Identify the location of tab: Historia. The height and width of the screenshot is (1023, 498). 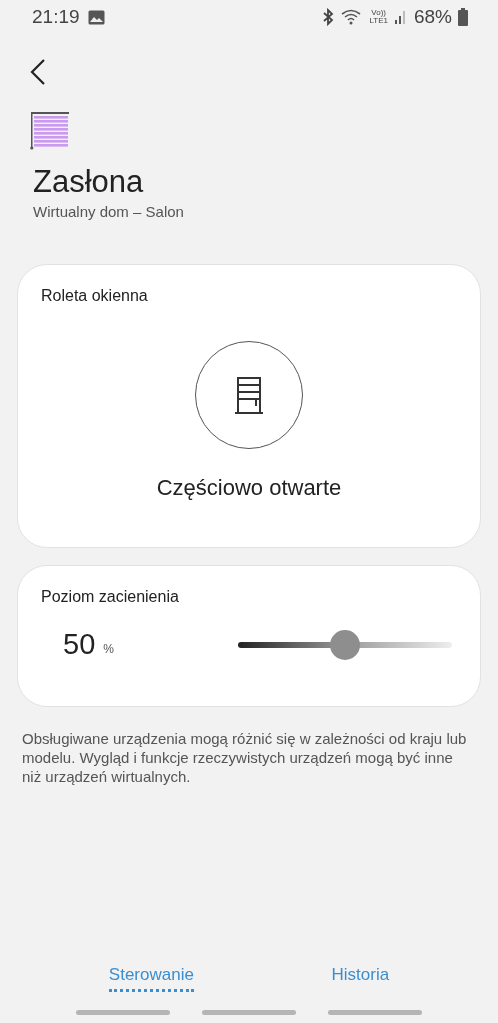
(360, 978).